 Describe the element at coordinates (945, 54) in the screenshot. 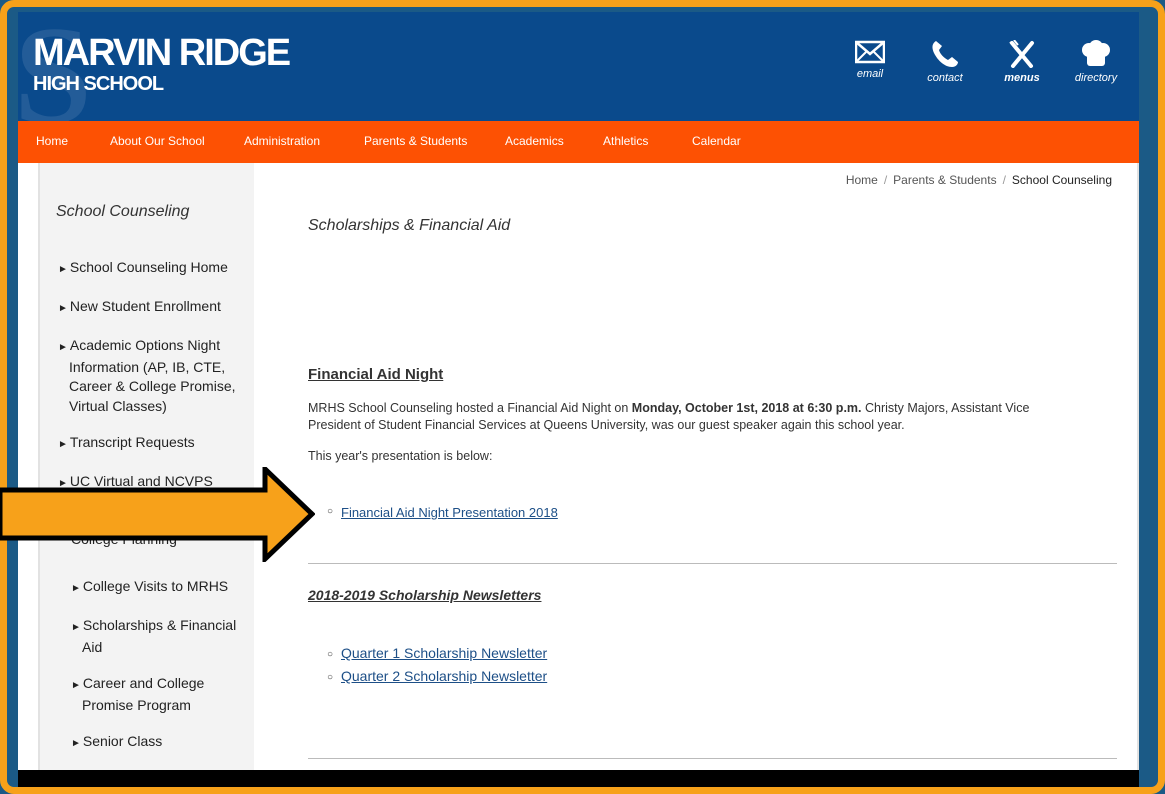

I see `phone-icon` at that location.